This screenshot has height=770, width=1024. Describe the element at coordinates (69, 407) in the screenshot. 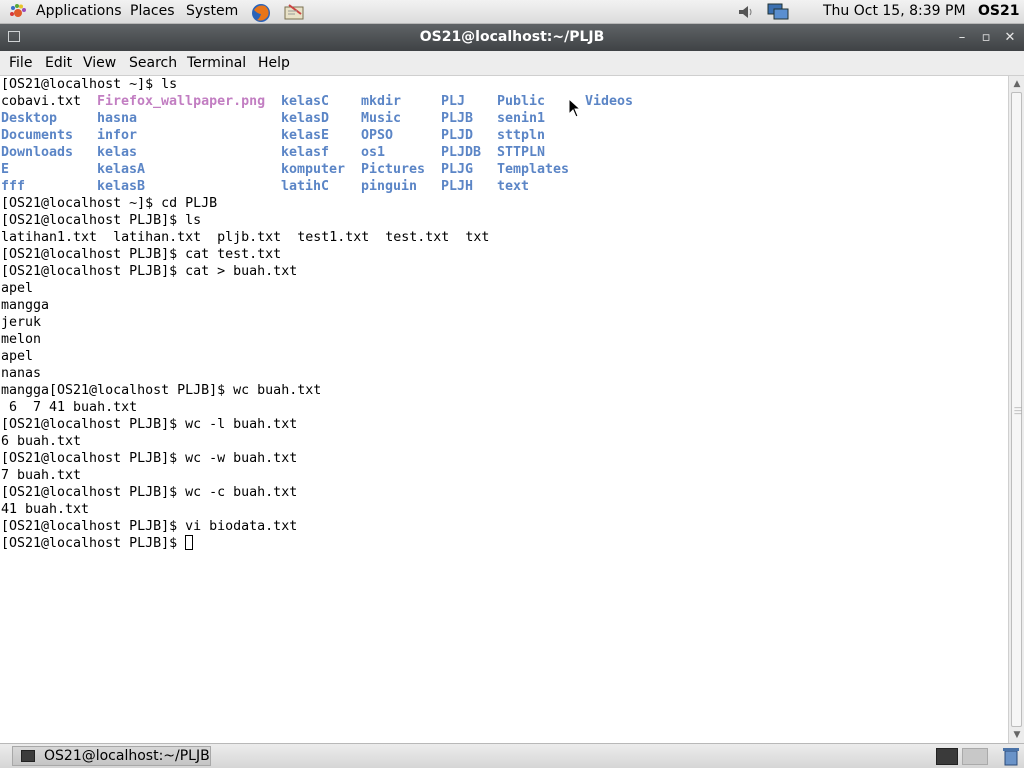

I see `terminal-line: 6 7 41 buah.txt` at that location.